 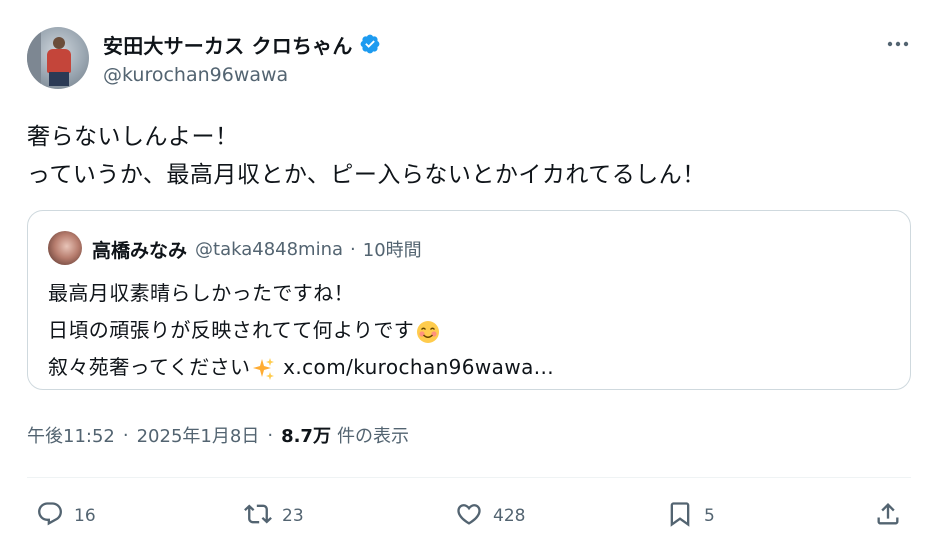 I want to click on quoted-text-line: 最高月収素晴らしかったですね！, so click(x=473, y=293).